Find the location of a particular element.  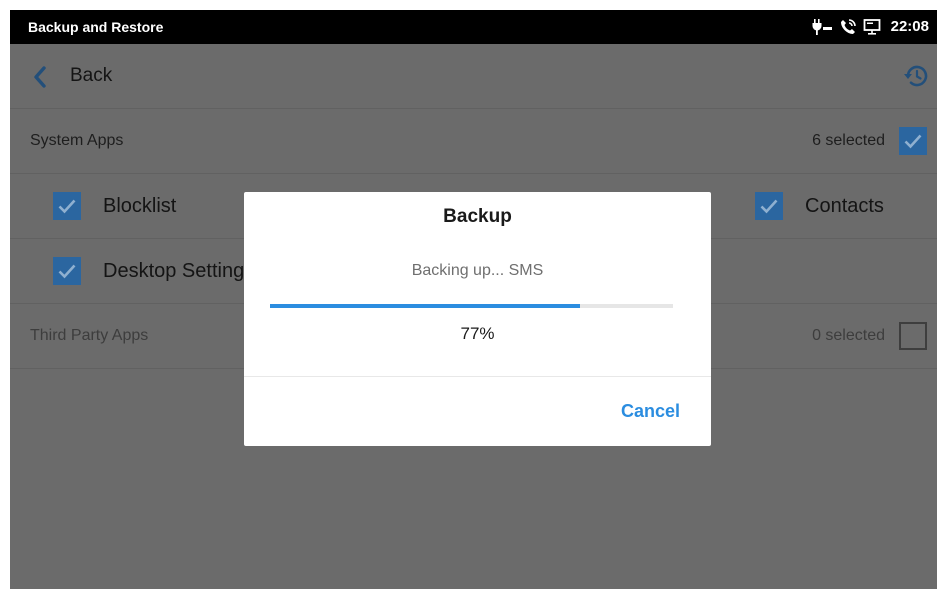

desktop-settings-checkbox is located at coordinates (67, 271).